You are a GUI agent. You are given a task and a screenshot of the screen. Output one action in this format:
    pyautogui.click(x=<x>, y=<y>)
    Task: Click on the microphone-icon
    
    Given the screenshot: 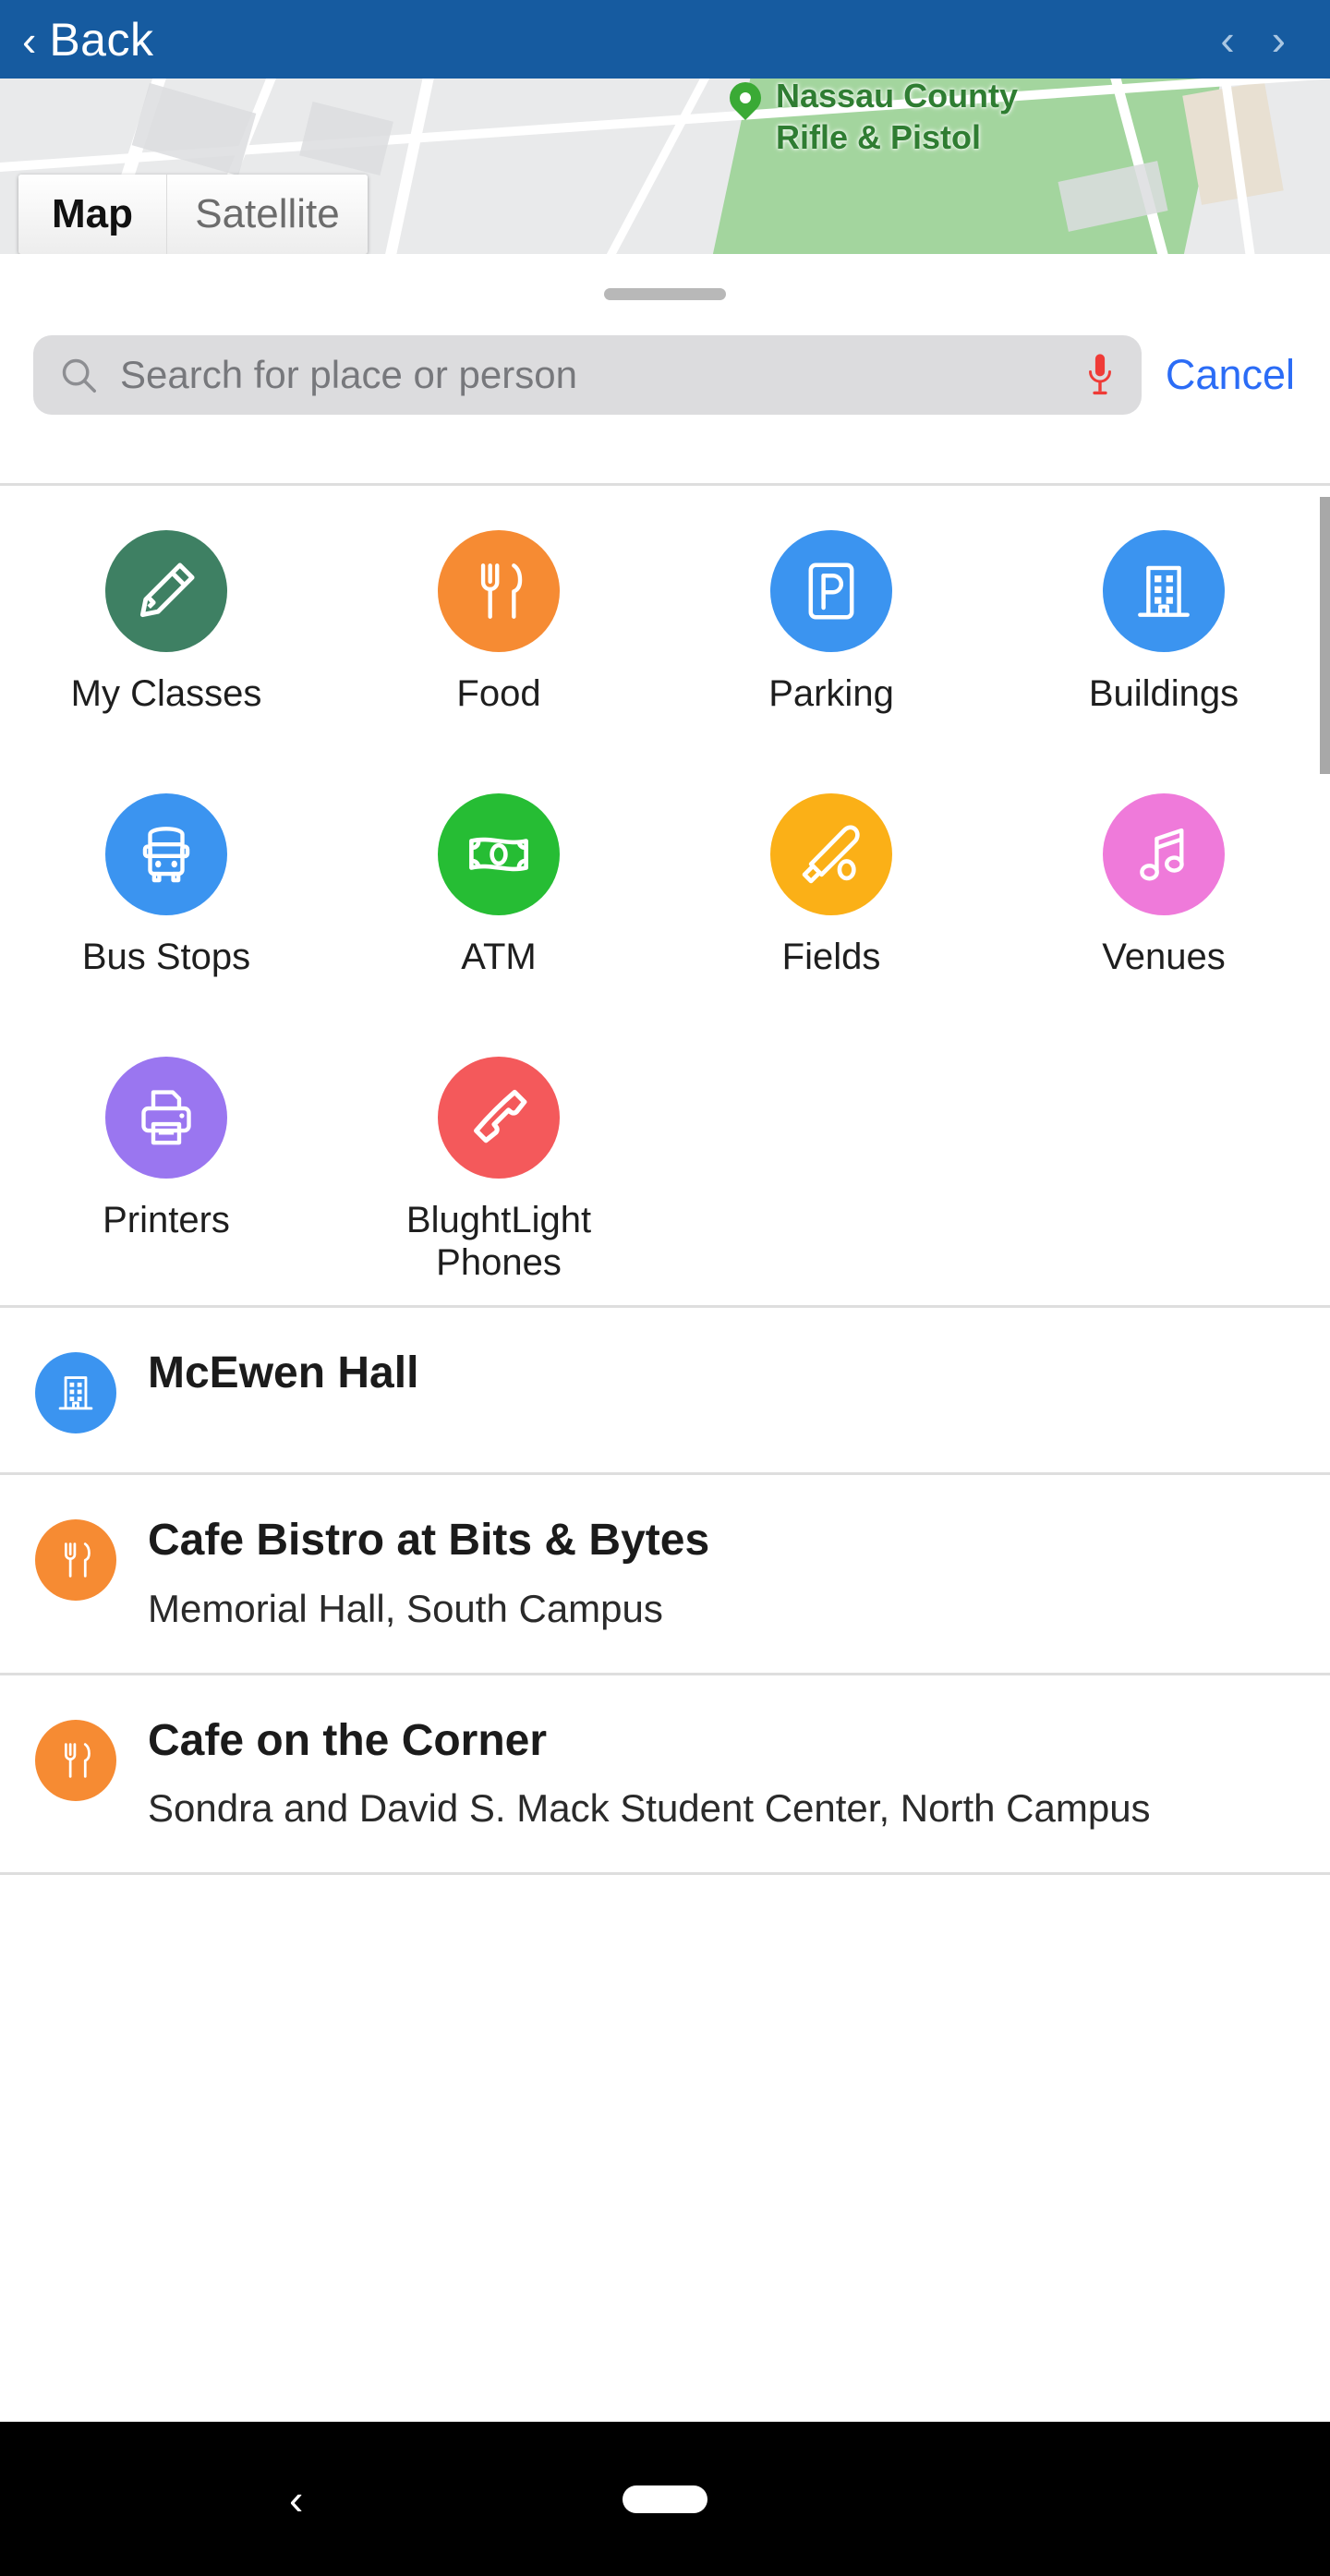 What is the action you would take?
    pyautogui.click(x=1100, y=375)
    